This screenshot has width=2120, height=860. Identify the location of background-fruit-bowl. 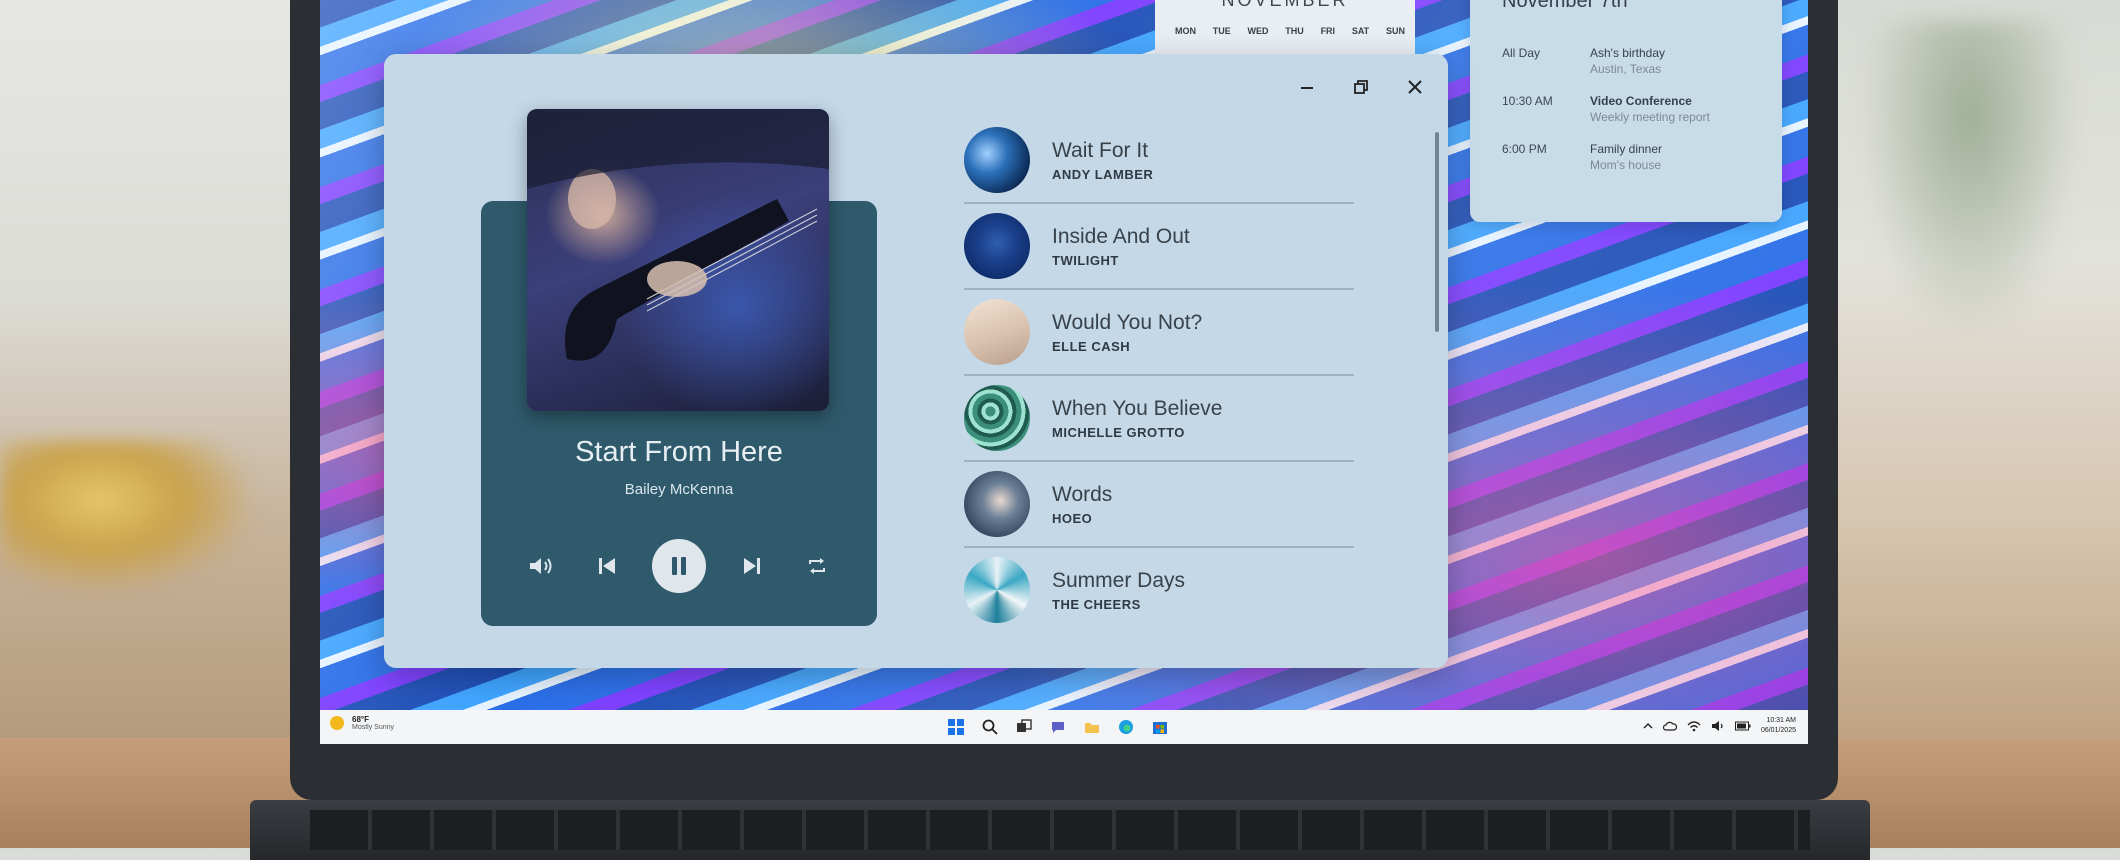
(125, 515).